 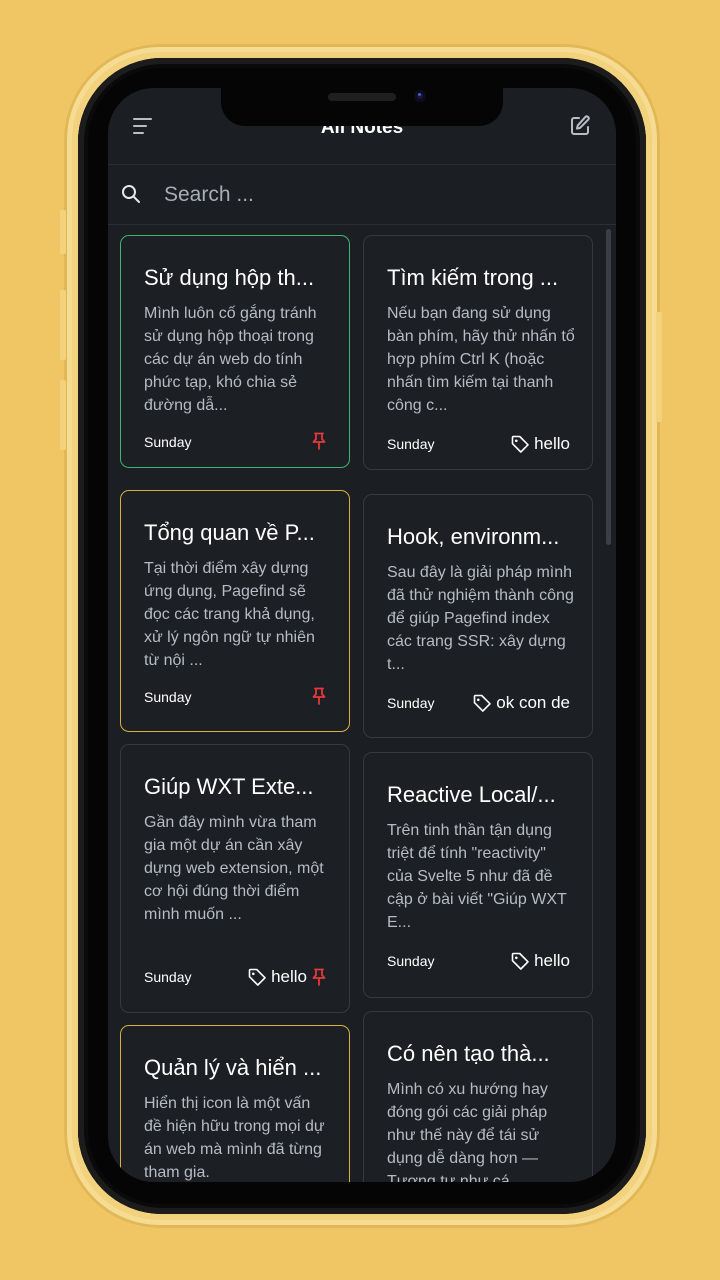 I want to click on note-meta: ok con de, so click(x=521, y=703).